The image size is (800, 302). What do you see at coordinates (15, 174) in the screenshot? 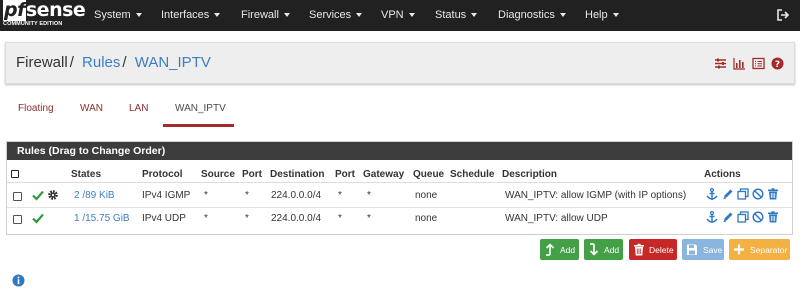
I see `select-all-checkbox` at bounding box center [15, 174].